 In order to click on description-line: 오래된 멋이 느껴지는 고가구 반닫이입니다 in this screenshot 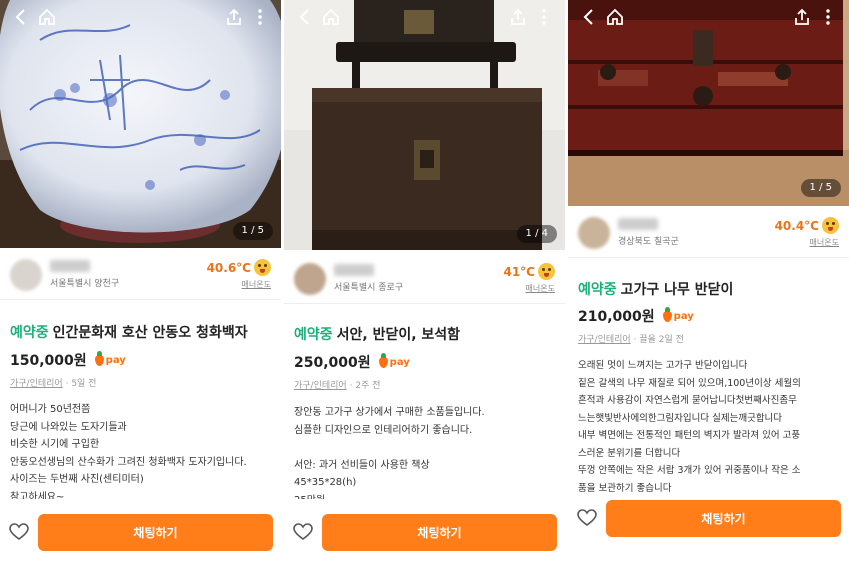, I will do `click(663, 365)`.